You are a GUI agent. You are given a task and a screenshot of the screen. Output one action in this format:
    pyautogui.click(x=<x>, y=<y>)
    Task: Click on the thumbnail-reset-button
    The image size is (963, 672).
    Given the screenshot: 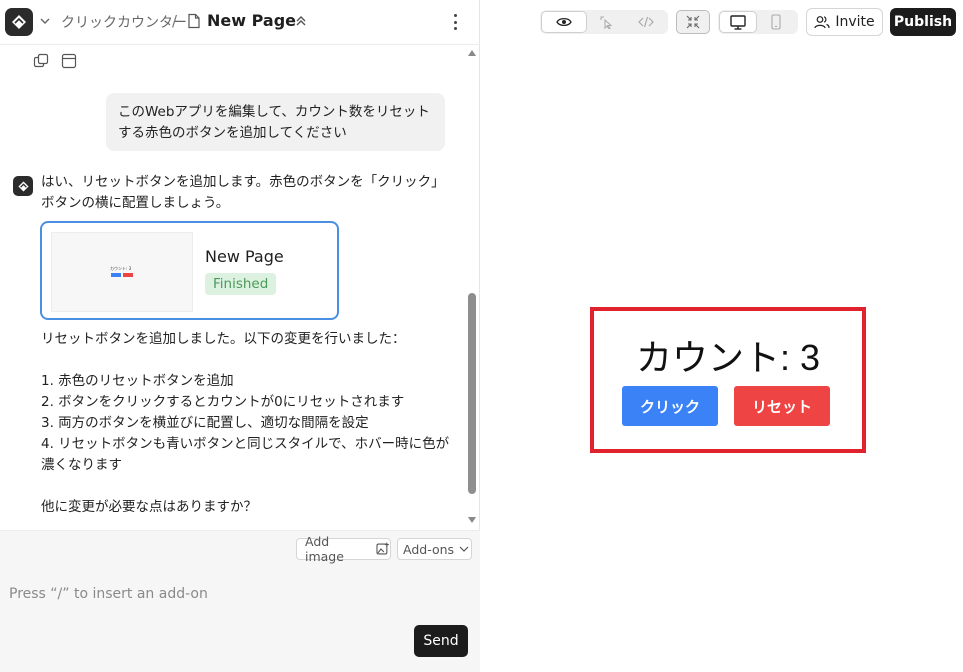 What is the action you would take?
    pyautogui.click(x=128, y=275)
    